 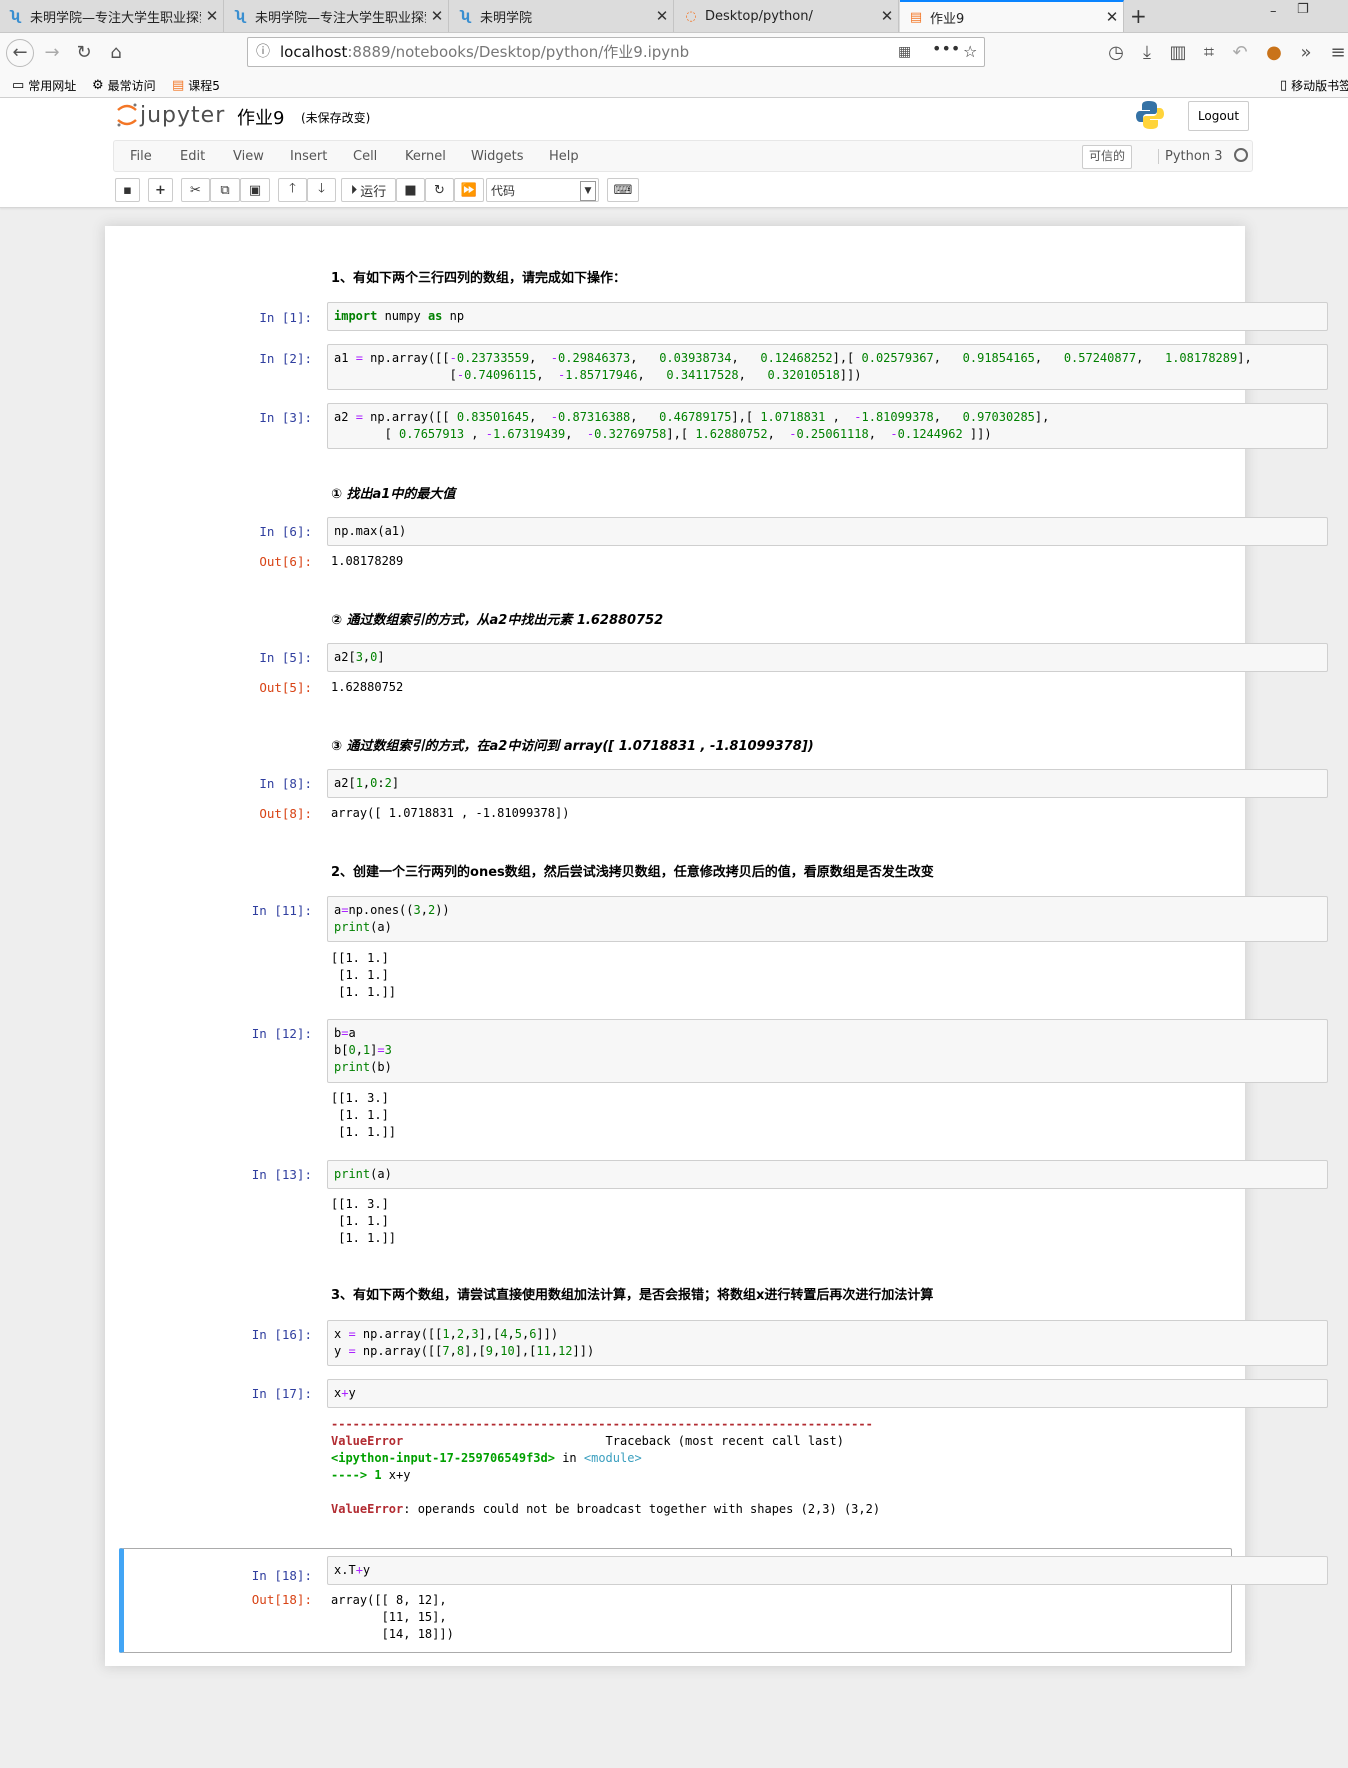 I want to click on bookmark-most-visited: ⚙ 最常访问, so click(x=124, y=85).